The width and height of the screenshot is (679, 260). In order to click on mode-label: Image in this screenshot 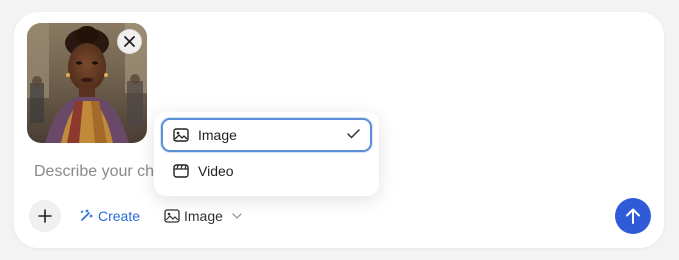, I will do `click(203, 216)`.